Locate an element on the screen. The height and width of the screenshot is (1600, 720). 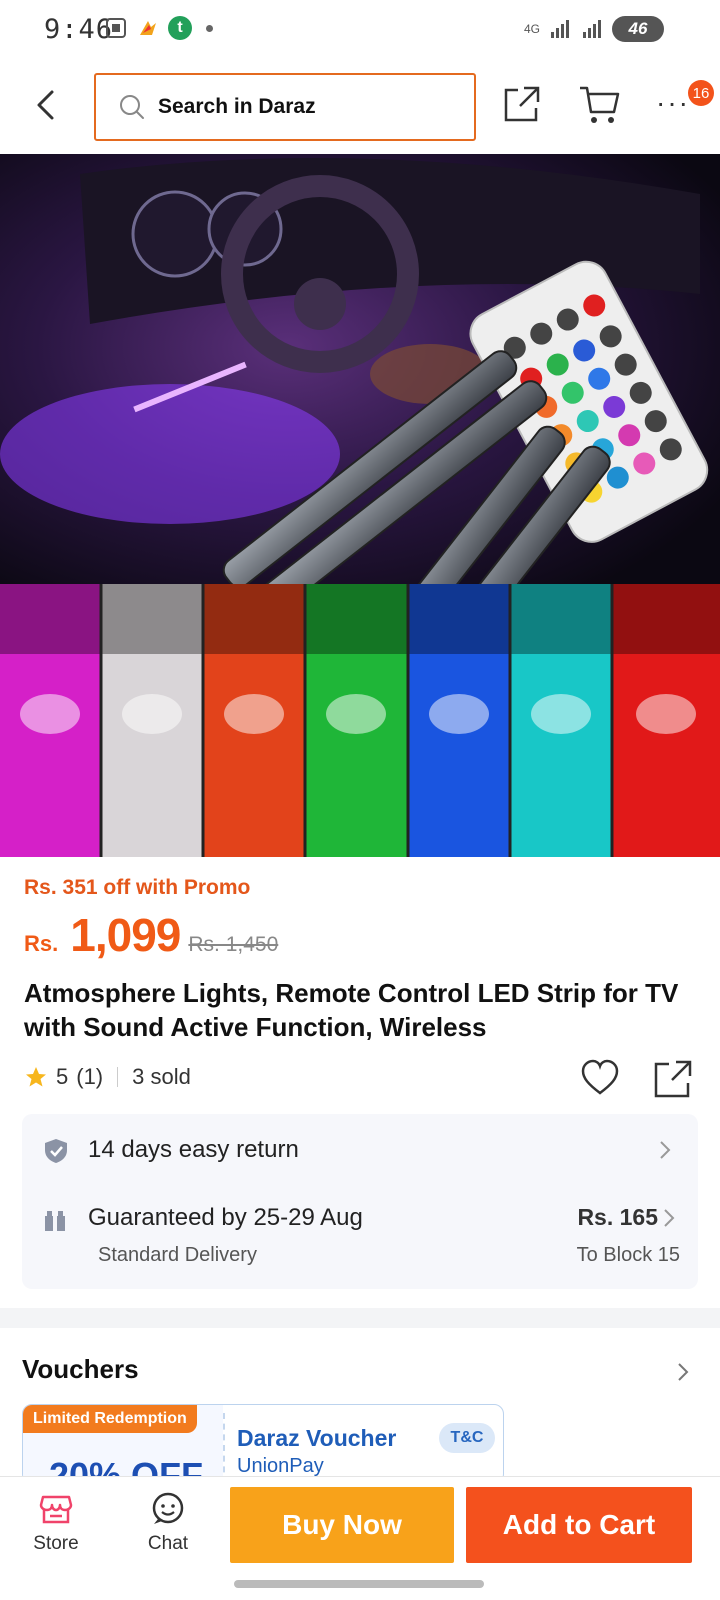
add-to-cart-button: Add to Cart is located at coordinates (579, 1525).